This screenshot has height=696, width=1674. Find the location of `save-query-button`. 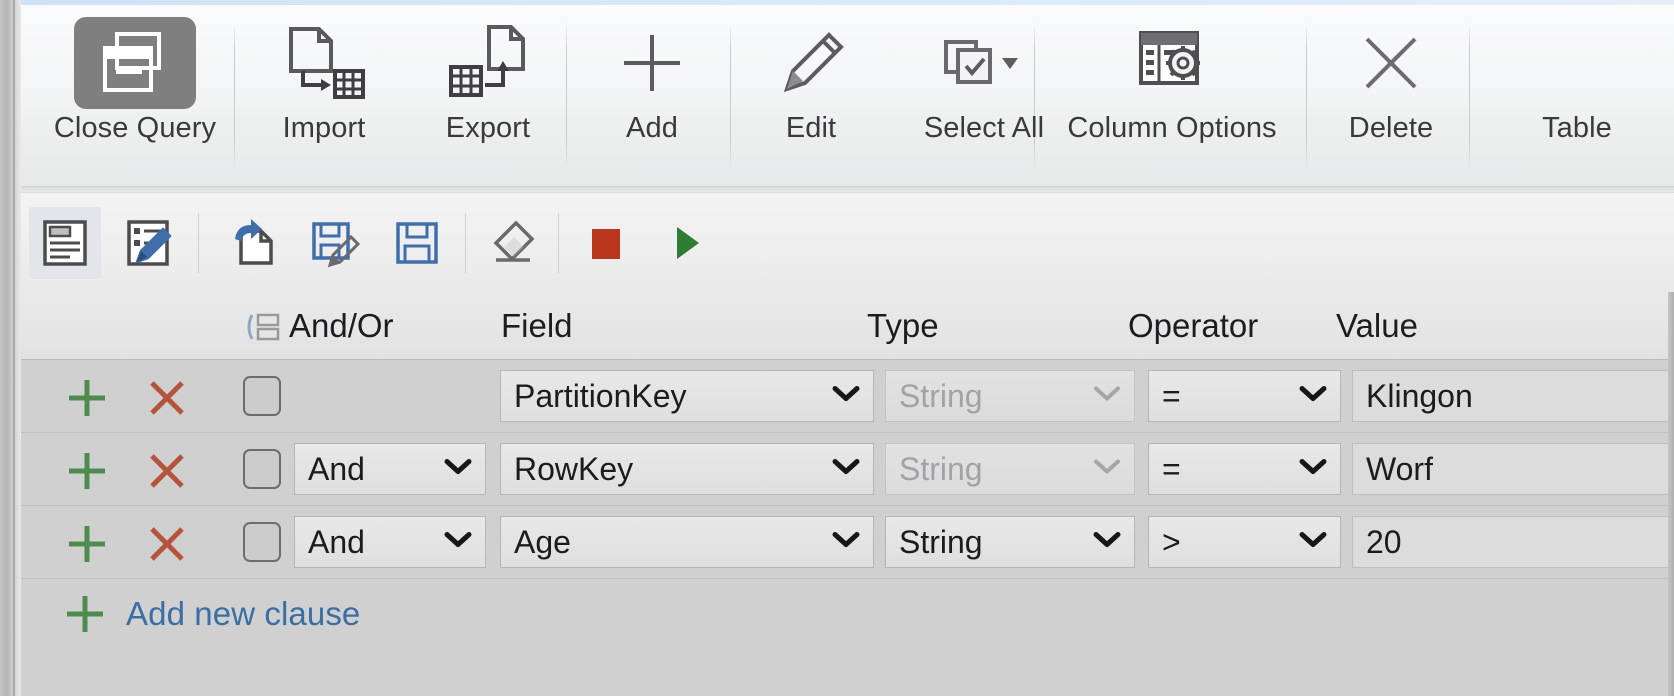

save-query-button is located at coordinates (417, 243).